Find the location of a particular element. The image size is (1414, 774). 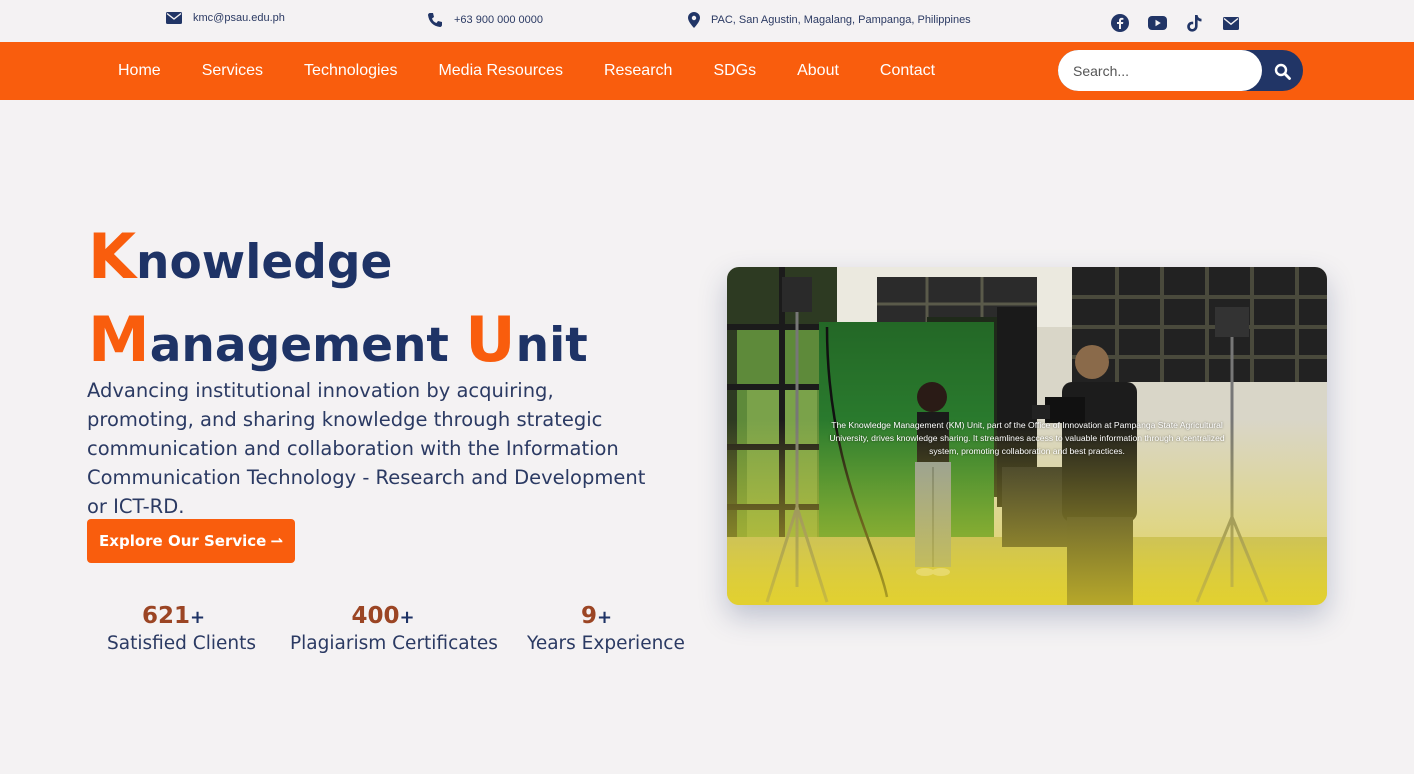

explore-service-label: Explore Our Service is located at coordinates (183, 541).